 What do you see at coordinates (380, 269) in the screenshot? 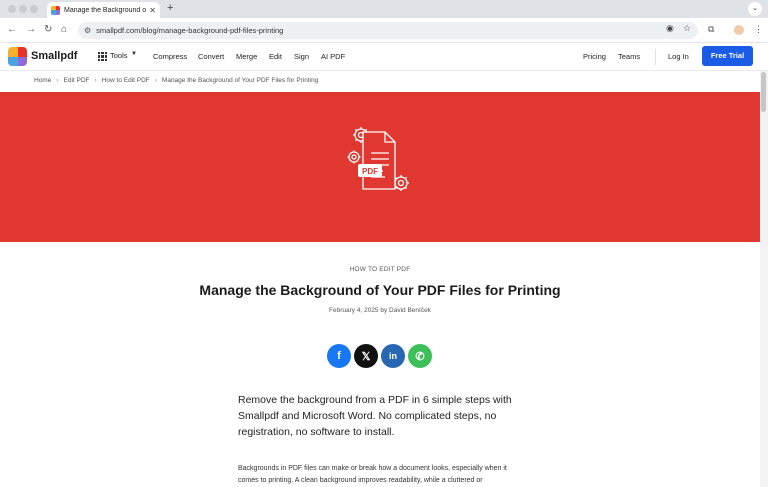
I see `article-category: HOW TO EDIT PDF` at bounding box center [380, 269].